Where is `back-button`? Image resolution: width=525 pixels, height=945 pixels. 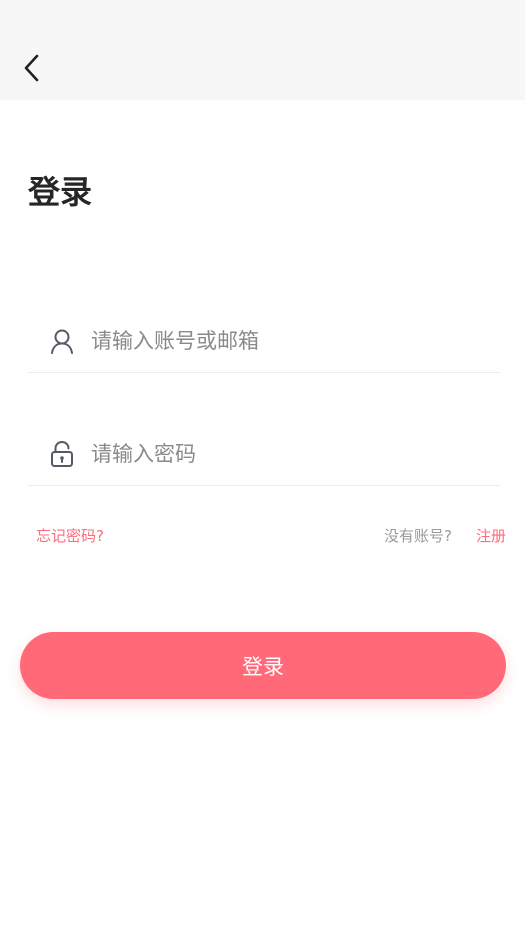 back-button is located at coordinates (32, 68).